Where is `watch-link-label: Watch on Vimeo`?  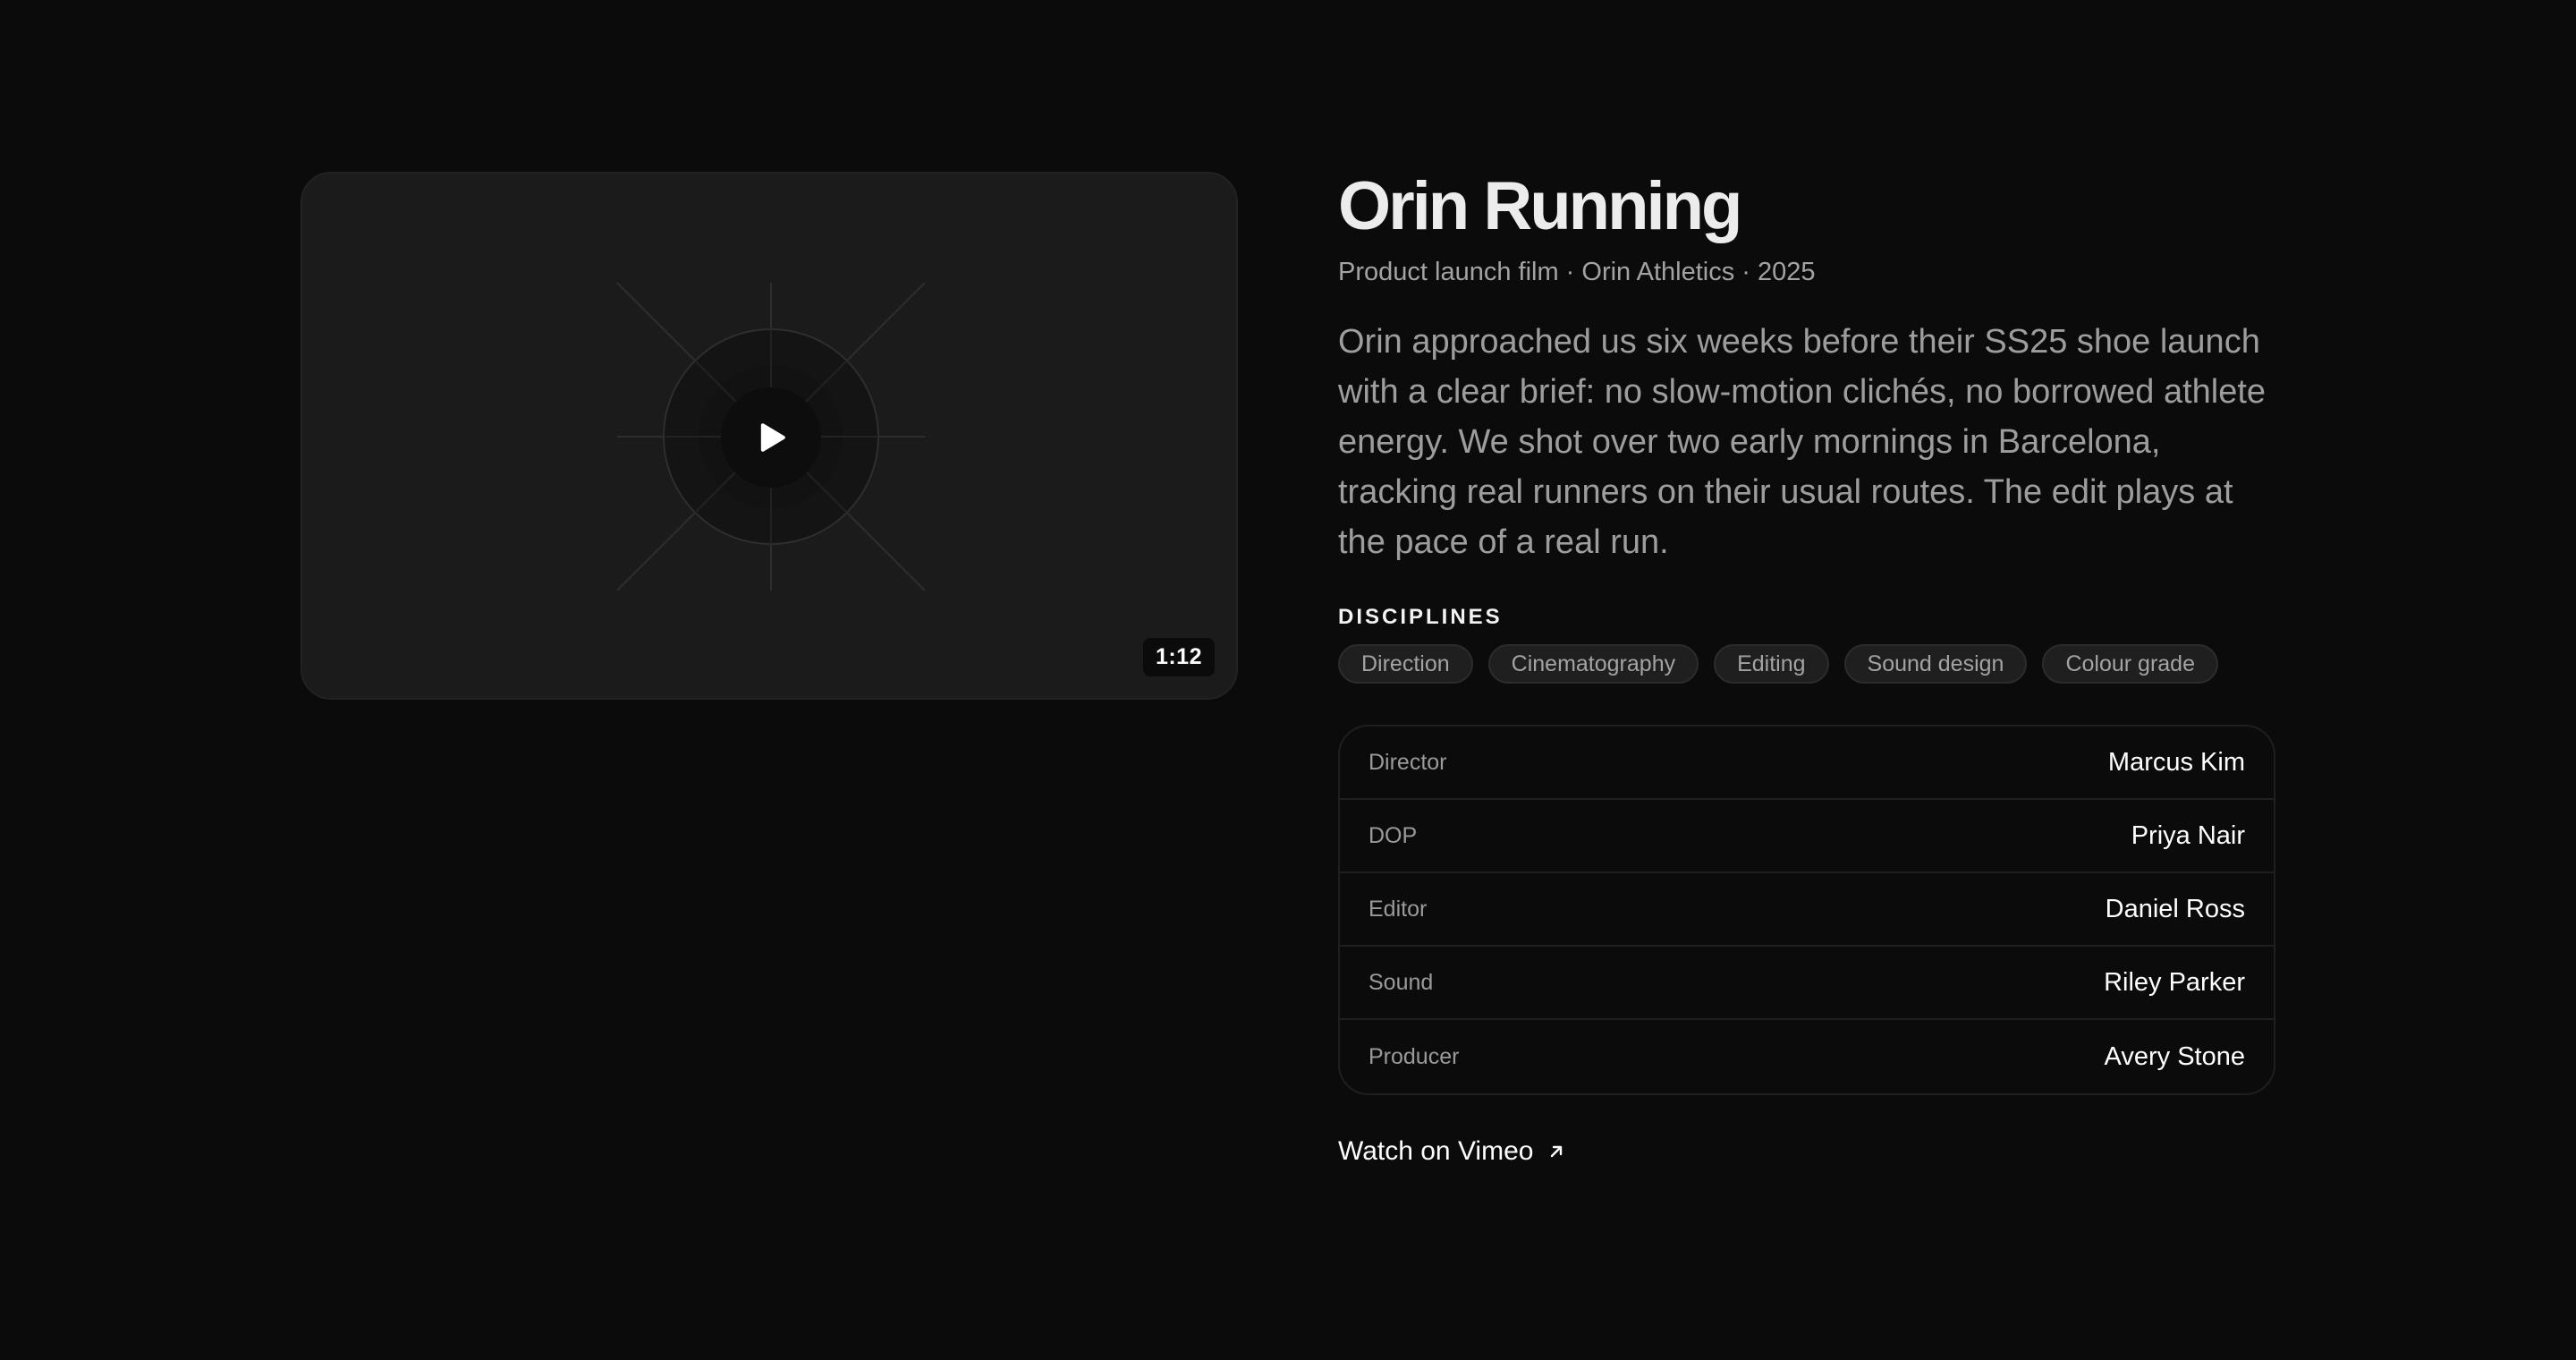 watch-link-label: Watch on Vimeo is located at coordinates (1436, 1151).